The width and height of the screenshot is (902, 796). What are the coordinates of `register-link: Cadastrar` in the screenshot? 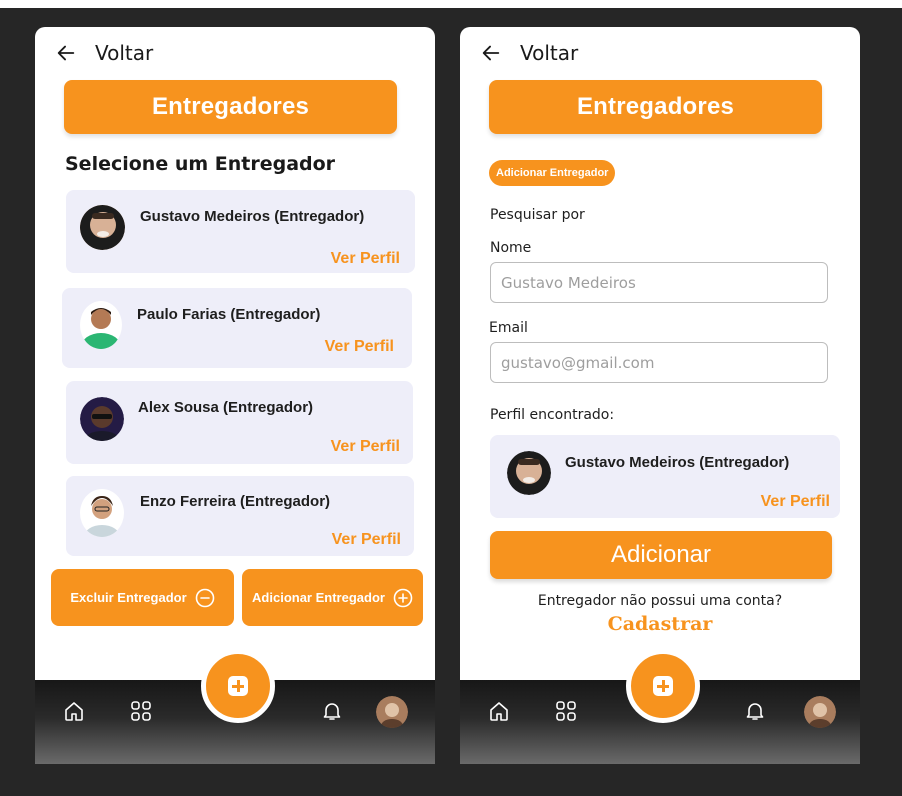 It's located at (660, 624).